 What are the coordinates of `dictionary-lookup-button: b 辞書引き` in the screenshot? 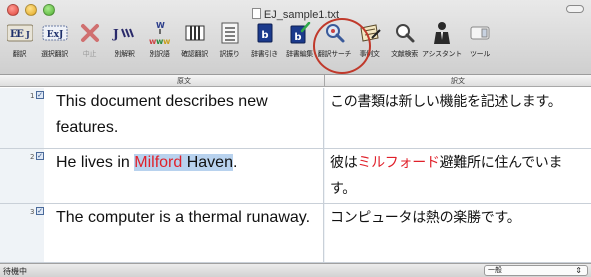 It's located at (264, 43).